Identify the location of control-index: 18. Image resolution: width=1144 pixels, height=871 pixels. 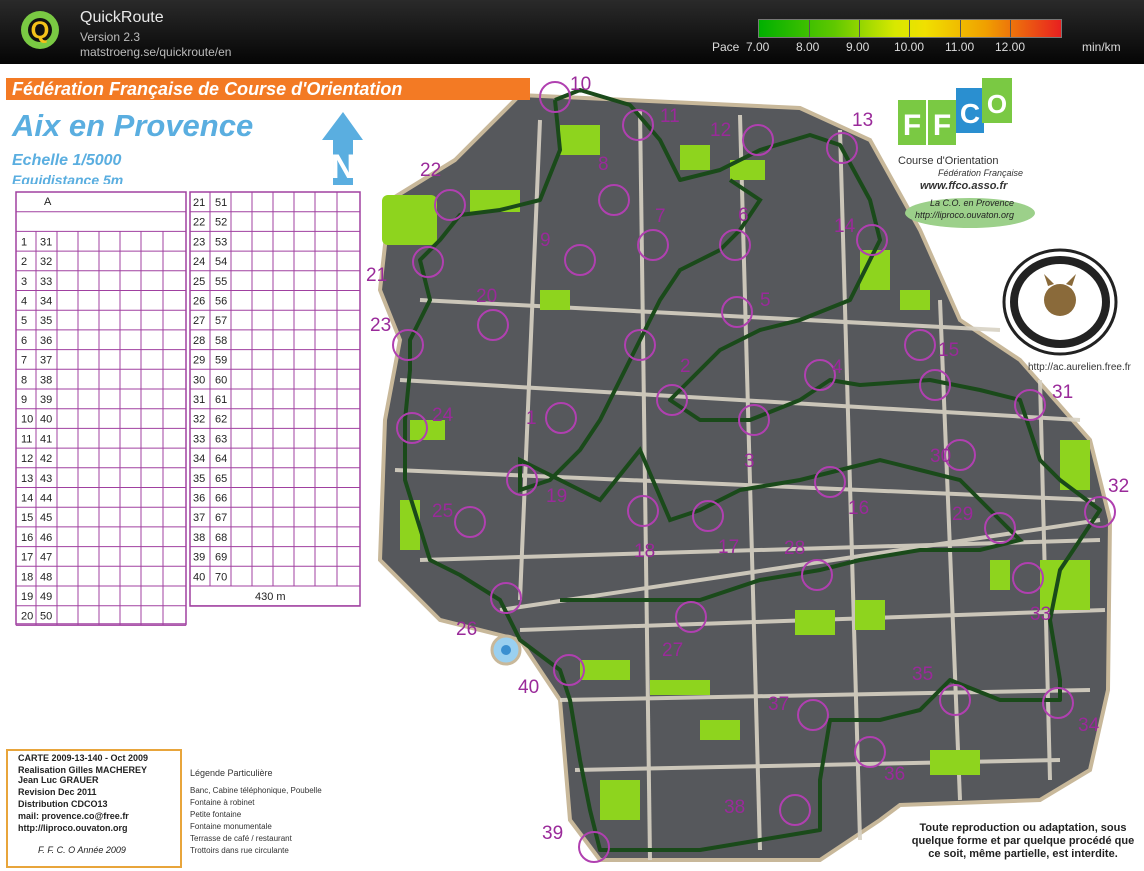
(27, 577).